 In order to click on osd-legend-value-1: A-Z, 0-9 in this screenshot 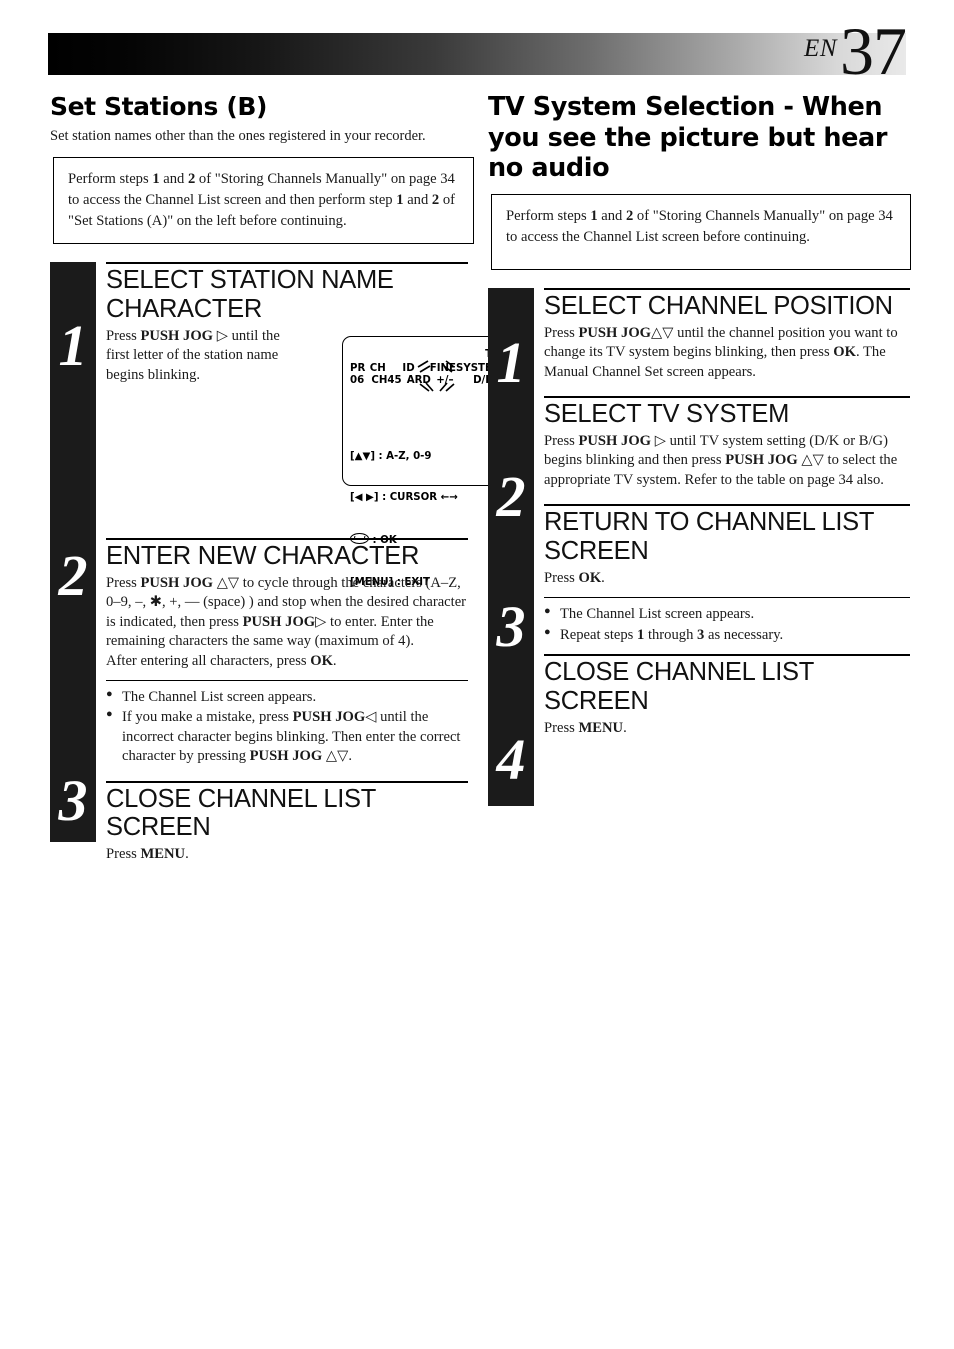, I will do `click(409, 456)`.